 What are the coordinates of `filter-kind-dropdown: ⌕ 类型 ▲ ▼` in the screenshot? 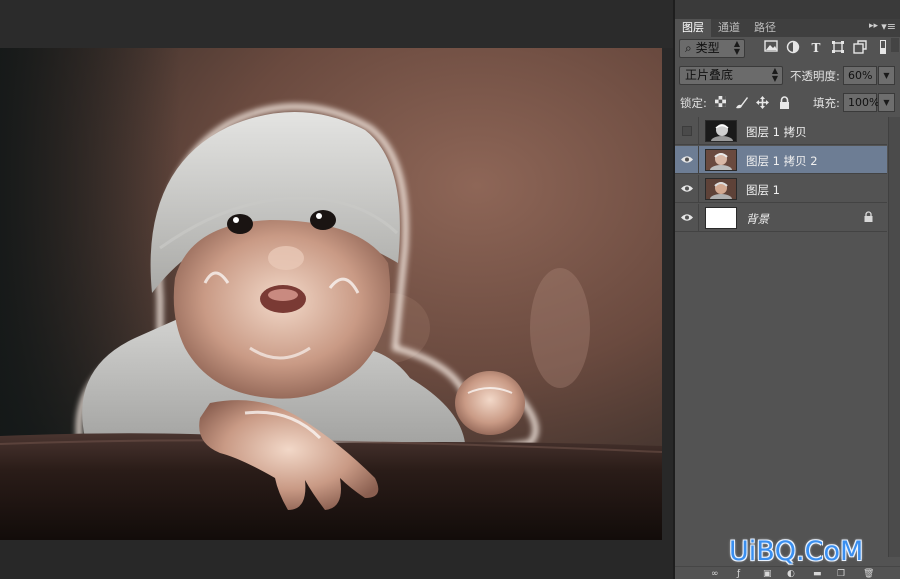 It's located at (712, 48).